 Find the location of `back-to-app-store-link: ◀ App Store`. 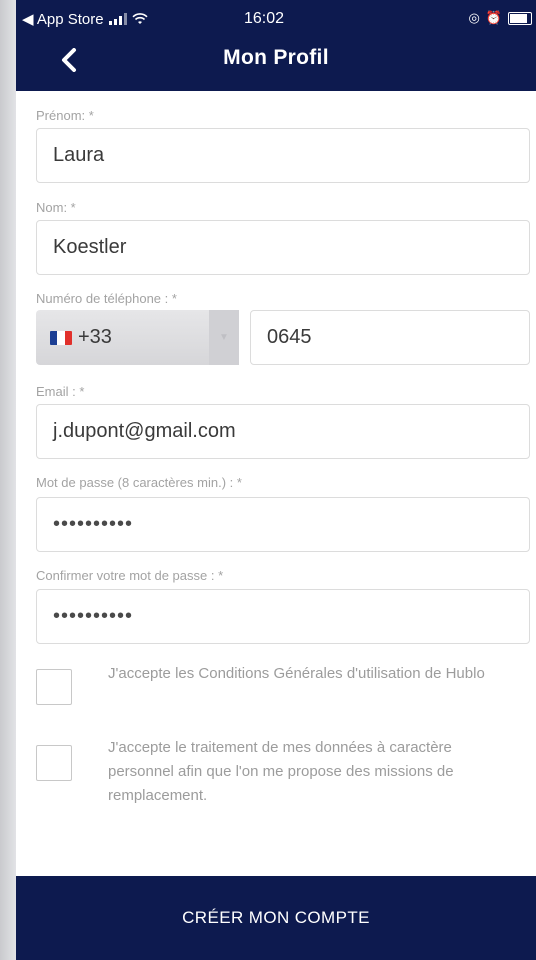

back-to-app-store-link: ◀ App Store is located at coordinates (63, 19).